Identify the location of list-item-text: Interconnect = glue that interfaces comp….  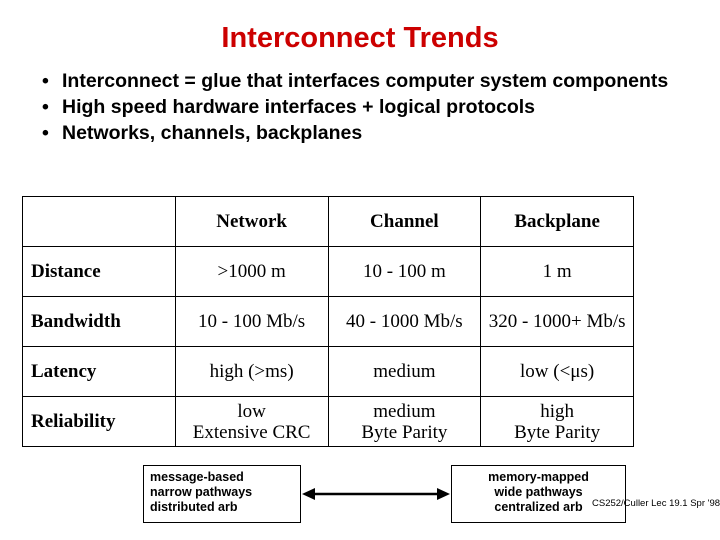
(365, 81).